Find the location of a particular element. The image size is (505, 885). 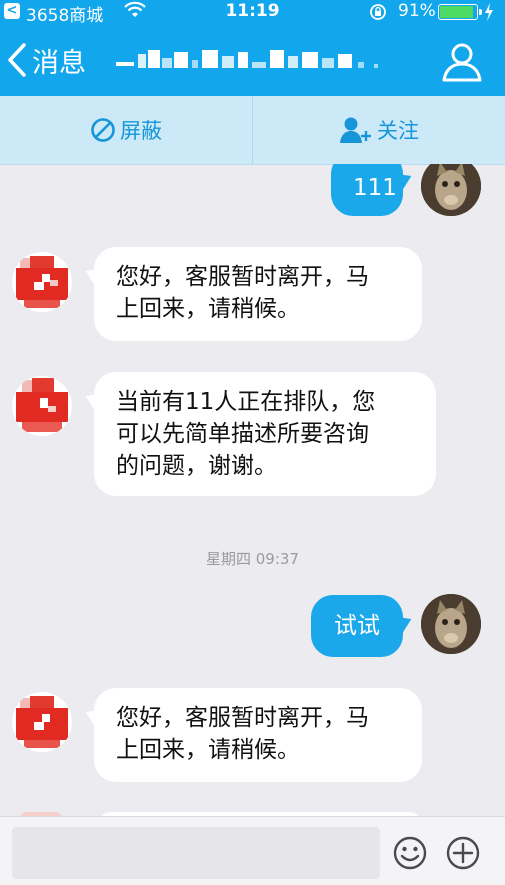

battery-tip is located at coordinates (480, 12).